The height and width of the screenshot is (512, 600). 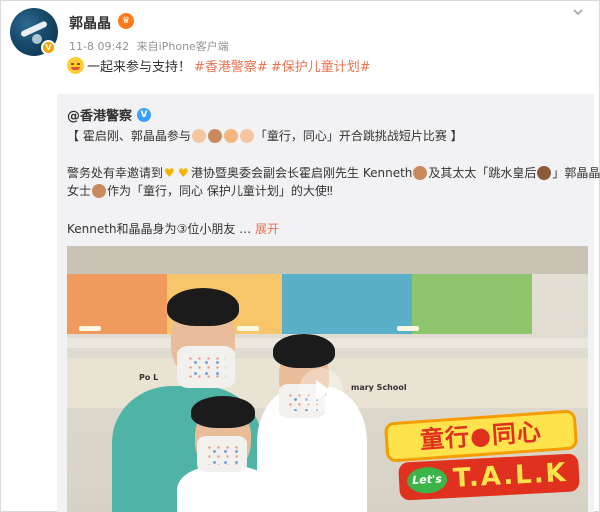 I want to click on avatar-splash-shape, so click(x=37, y=39).